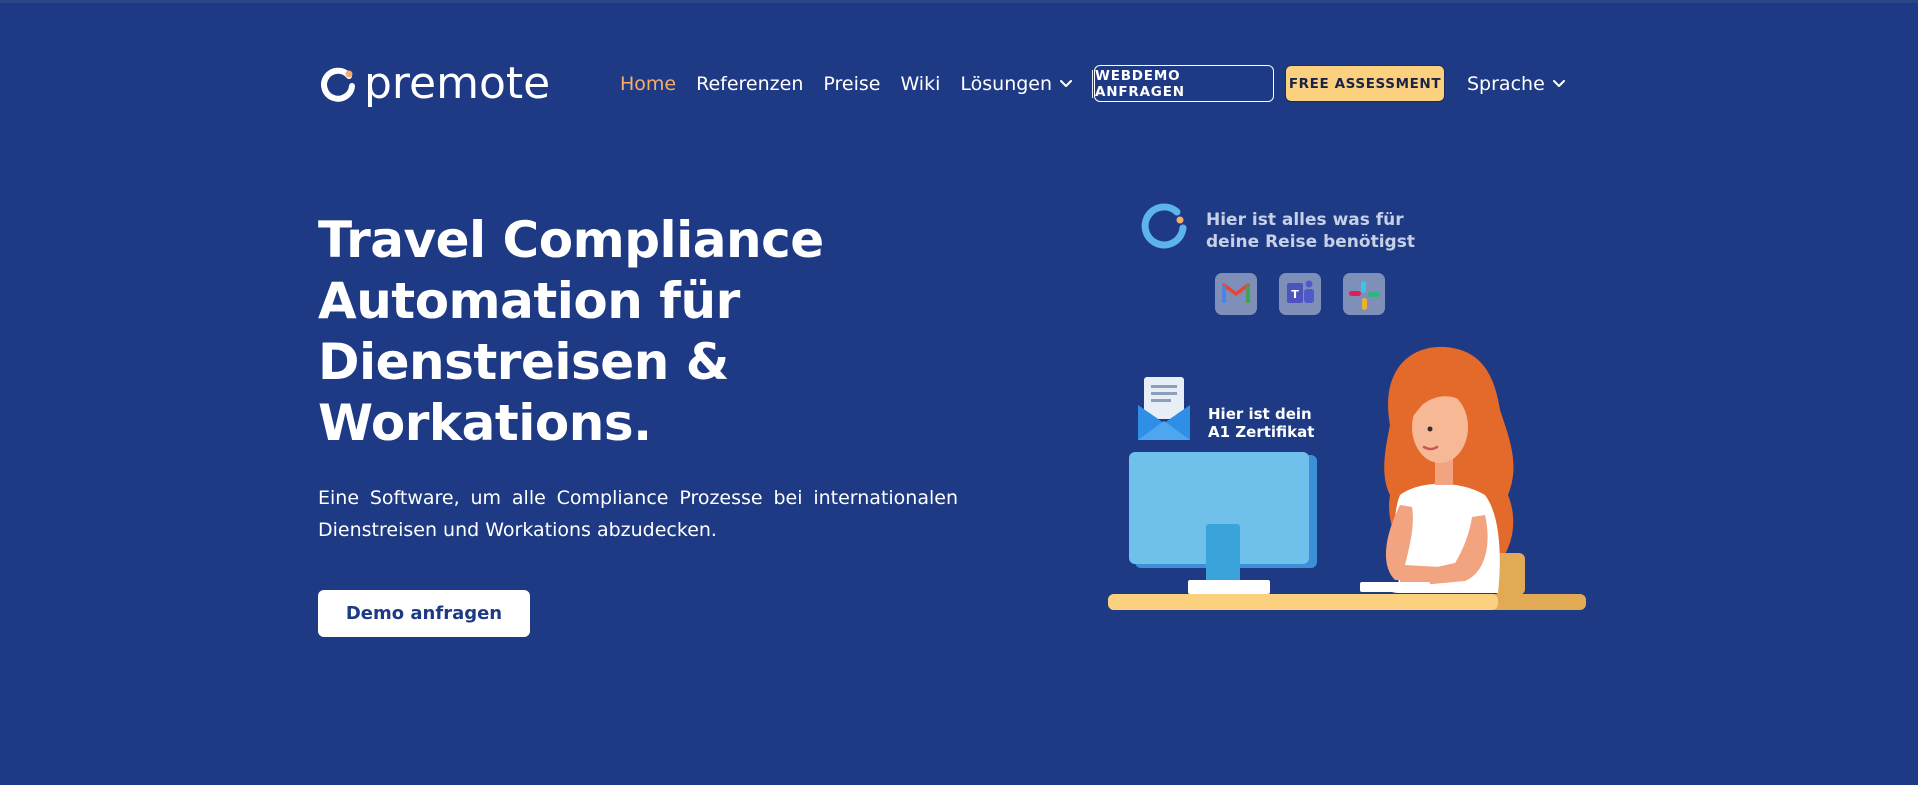  What do you see at coordinates (1365, 83) in the screenshot?
I see `free-assessment-button: FREE ASSESSMENT` at bounding box center [1365, 83].